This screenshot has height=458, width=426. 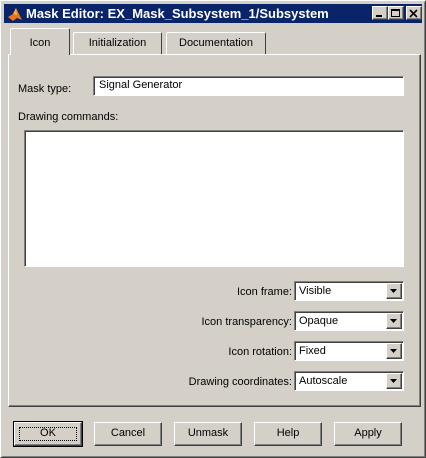 I want to click on unmask-button: Unmask, so click(x=208, y=434).